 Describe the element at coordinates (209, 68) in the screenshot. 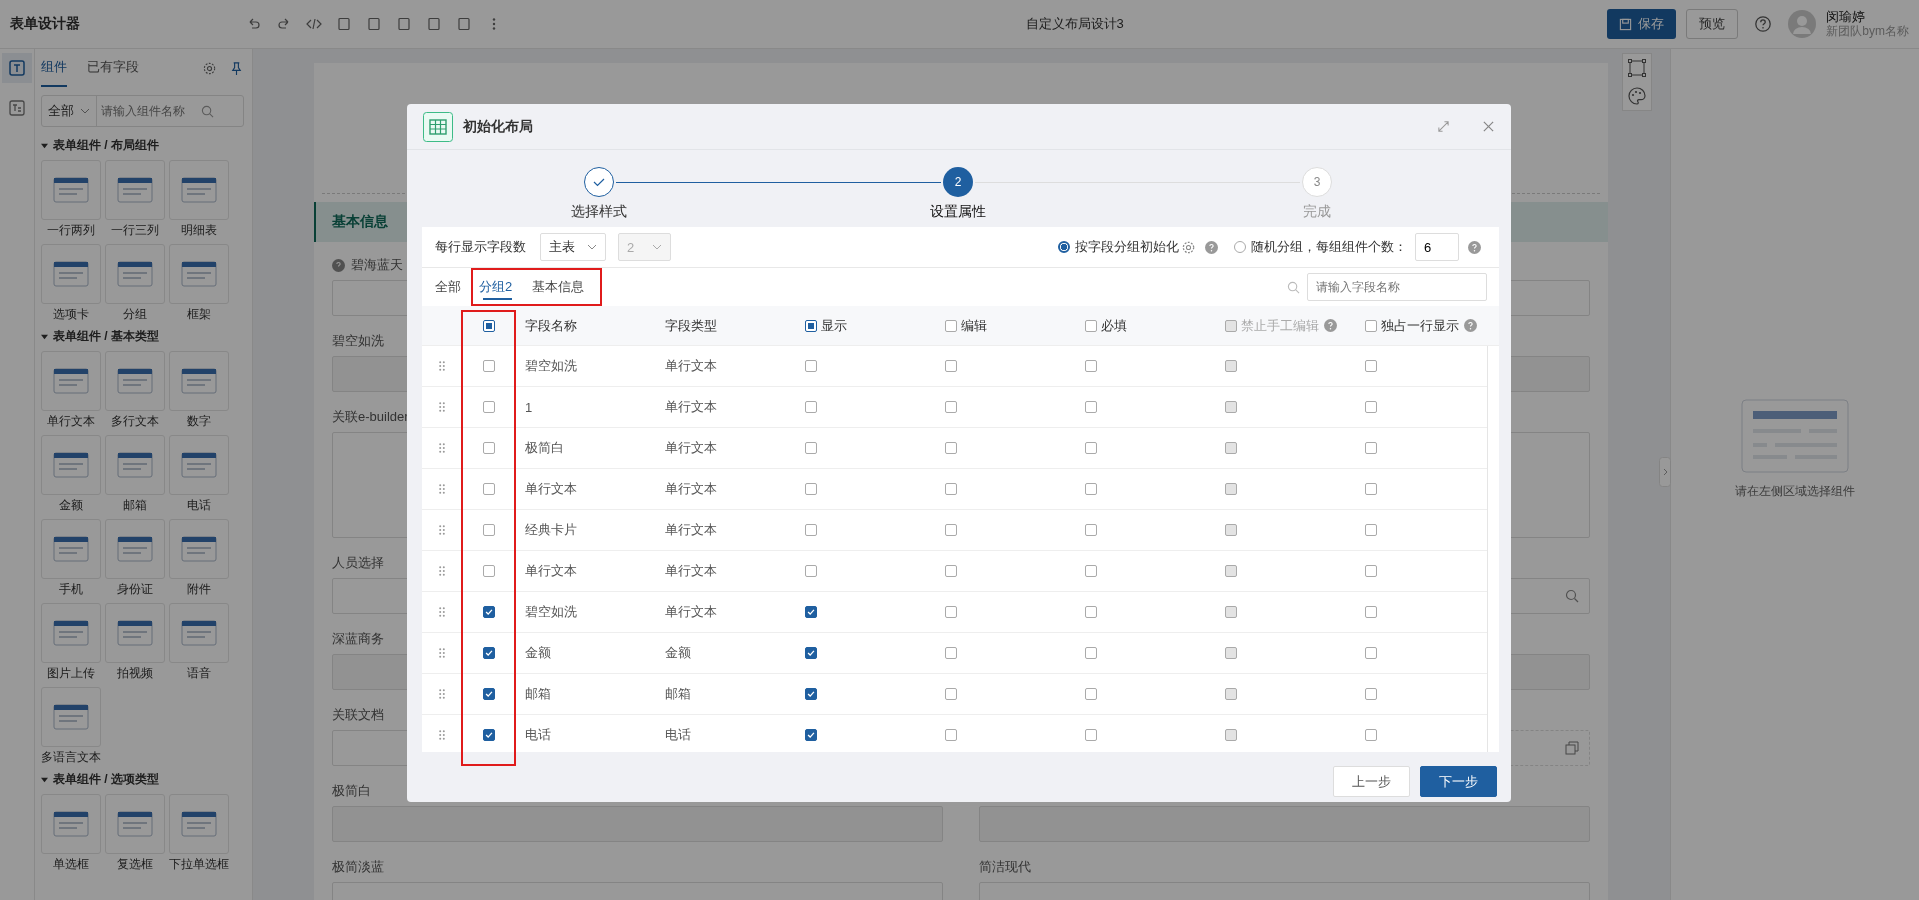

I see `settings-icon` at that location.